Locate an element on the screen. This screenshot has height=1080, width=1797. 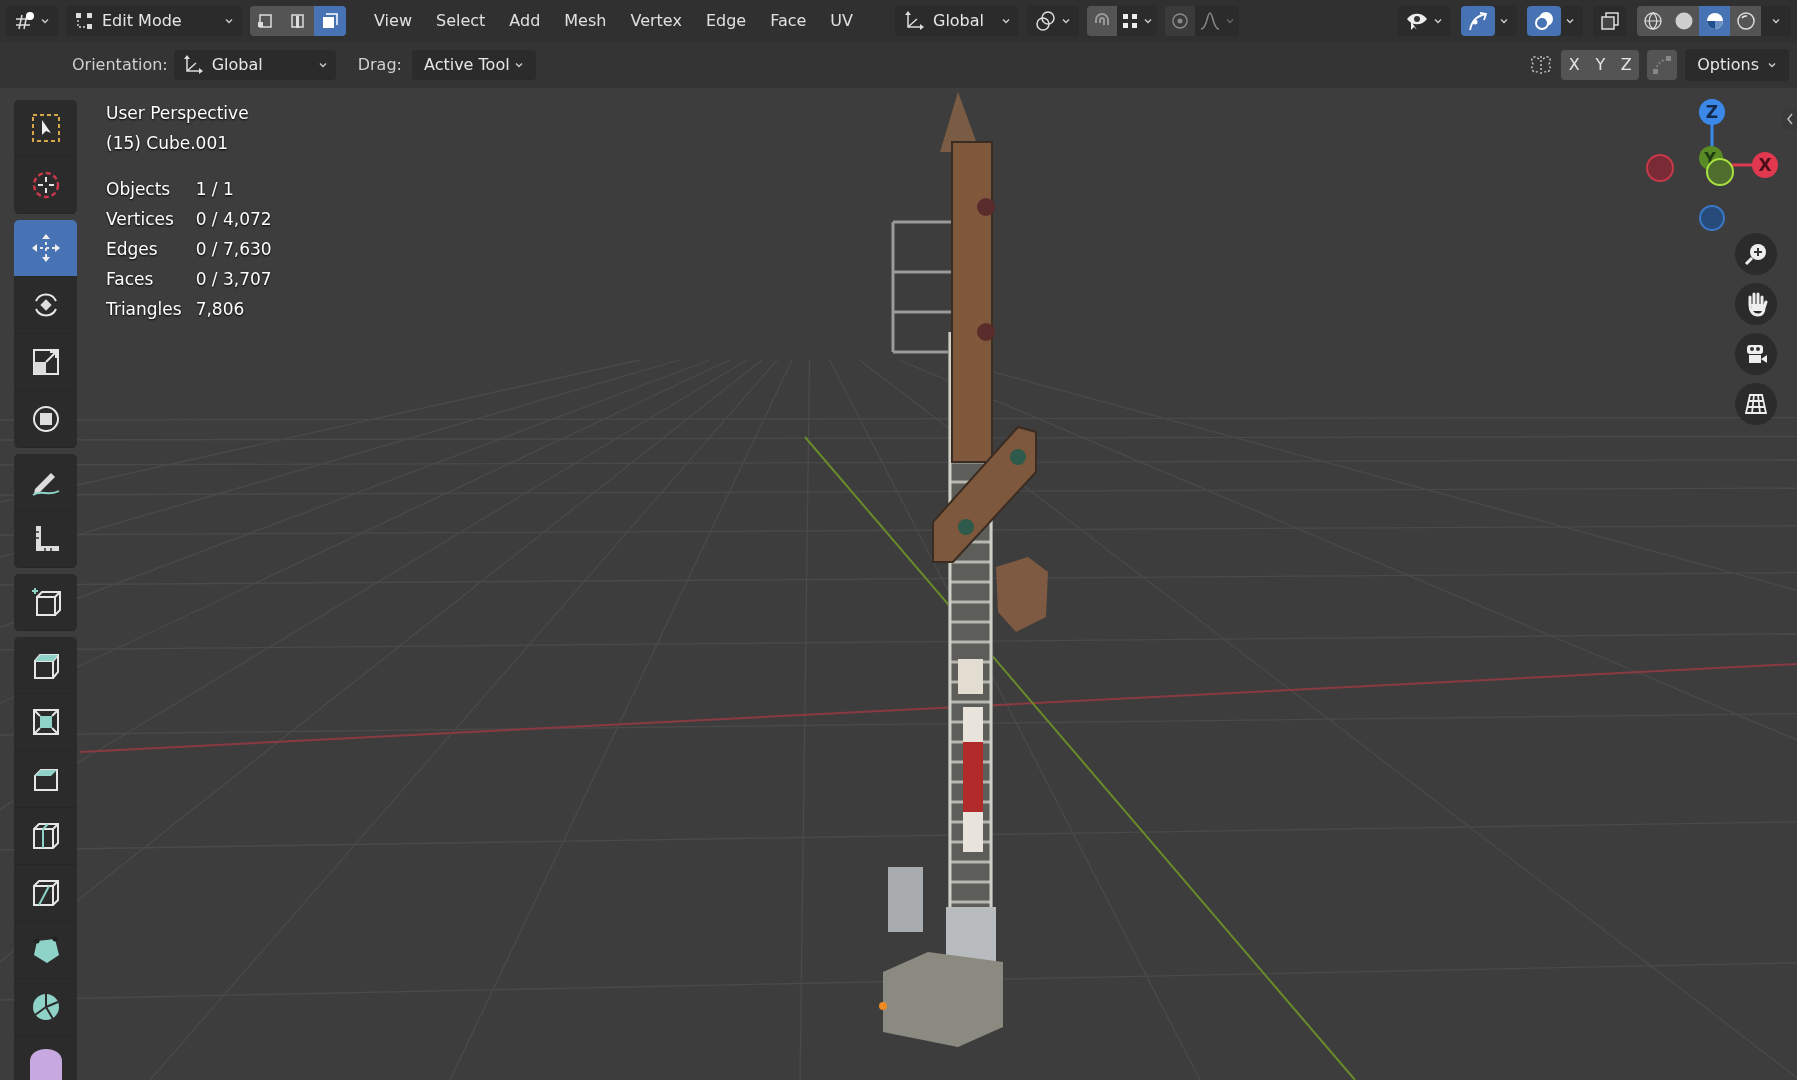
menu-item: Face is located at coordinates (788, 21).